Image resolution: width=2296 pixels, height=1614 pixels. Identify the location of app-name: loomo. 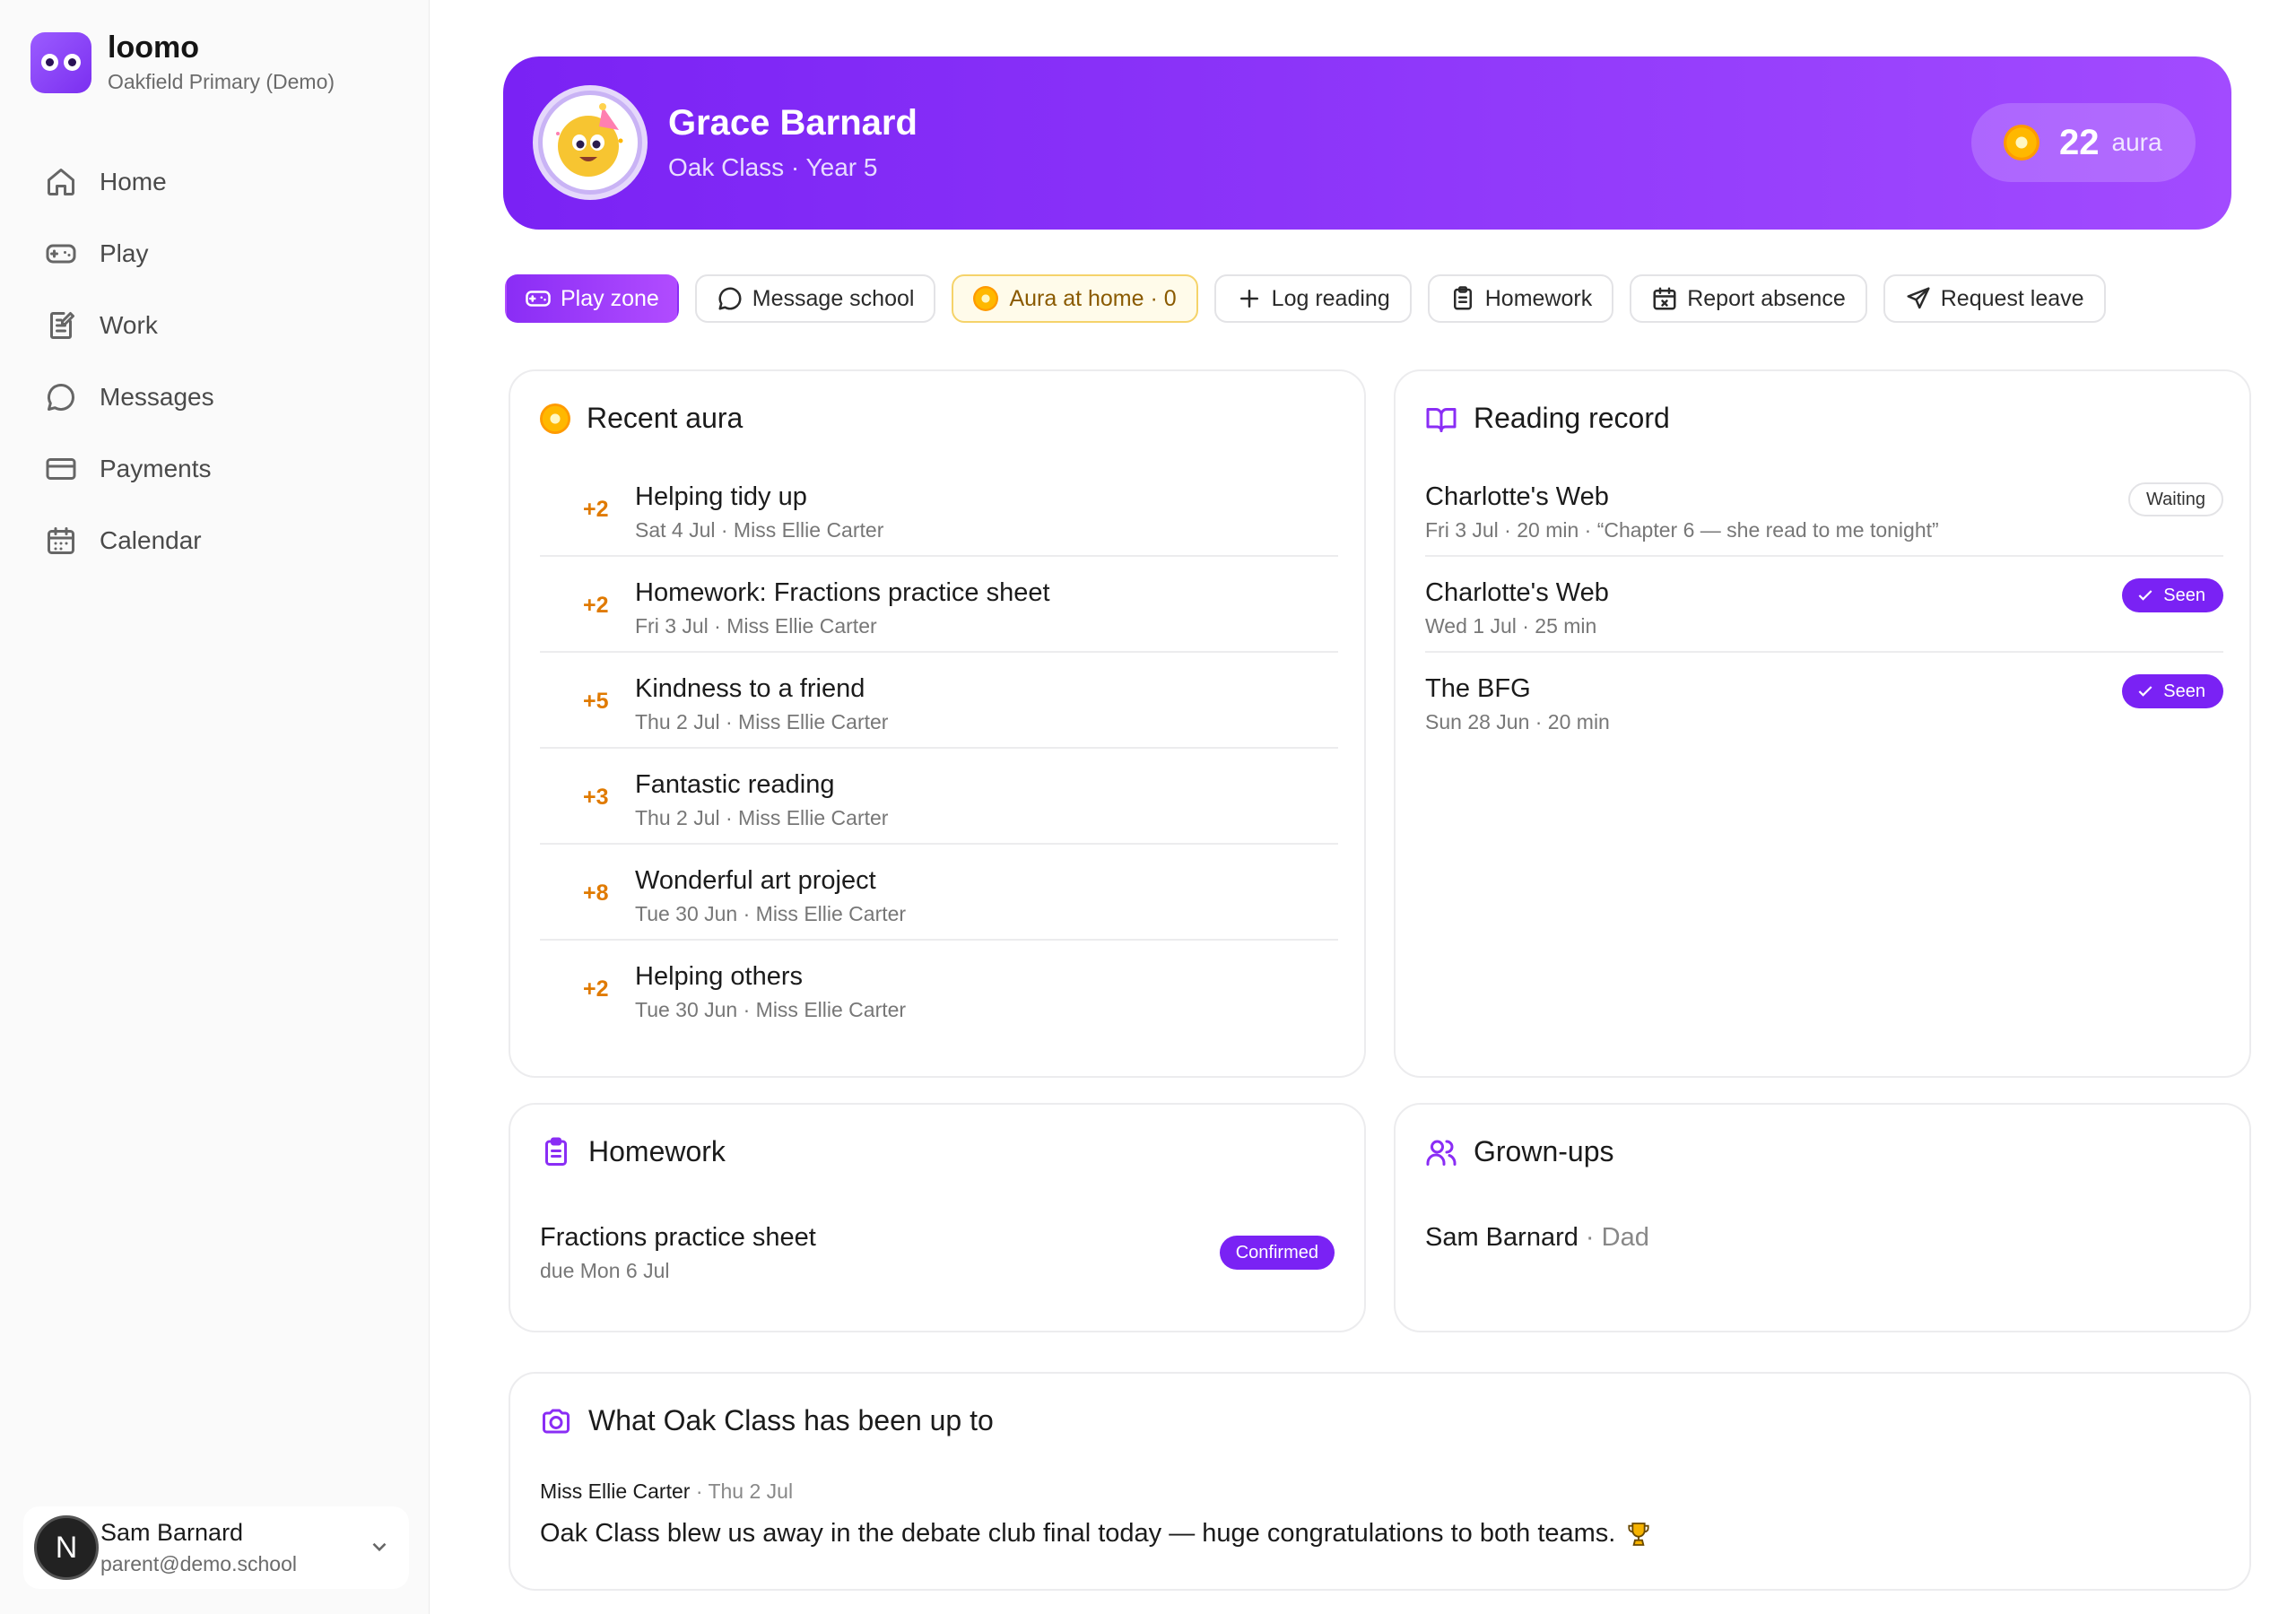
(153, 47).